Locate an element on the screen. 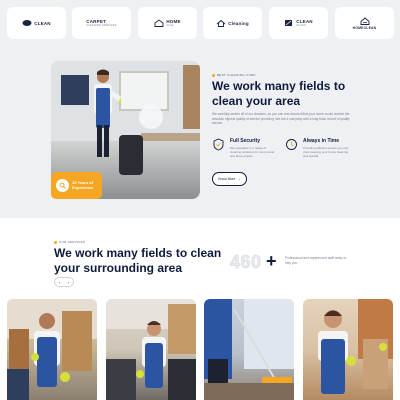  partner-logo-card: CLEAN GLASS is located at coordinates (298, 23).